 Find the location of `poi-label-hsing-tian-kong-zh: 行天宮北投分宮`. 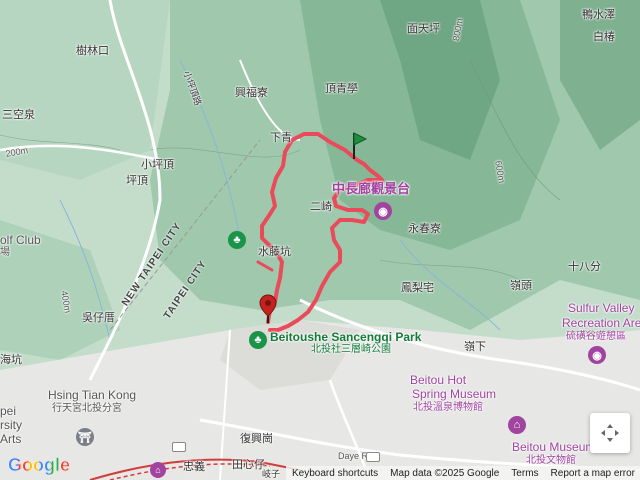

poi-label-hsing-tian-kong-zh: 行天宮北投分宮 is located at coordinates (87, 408).